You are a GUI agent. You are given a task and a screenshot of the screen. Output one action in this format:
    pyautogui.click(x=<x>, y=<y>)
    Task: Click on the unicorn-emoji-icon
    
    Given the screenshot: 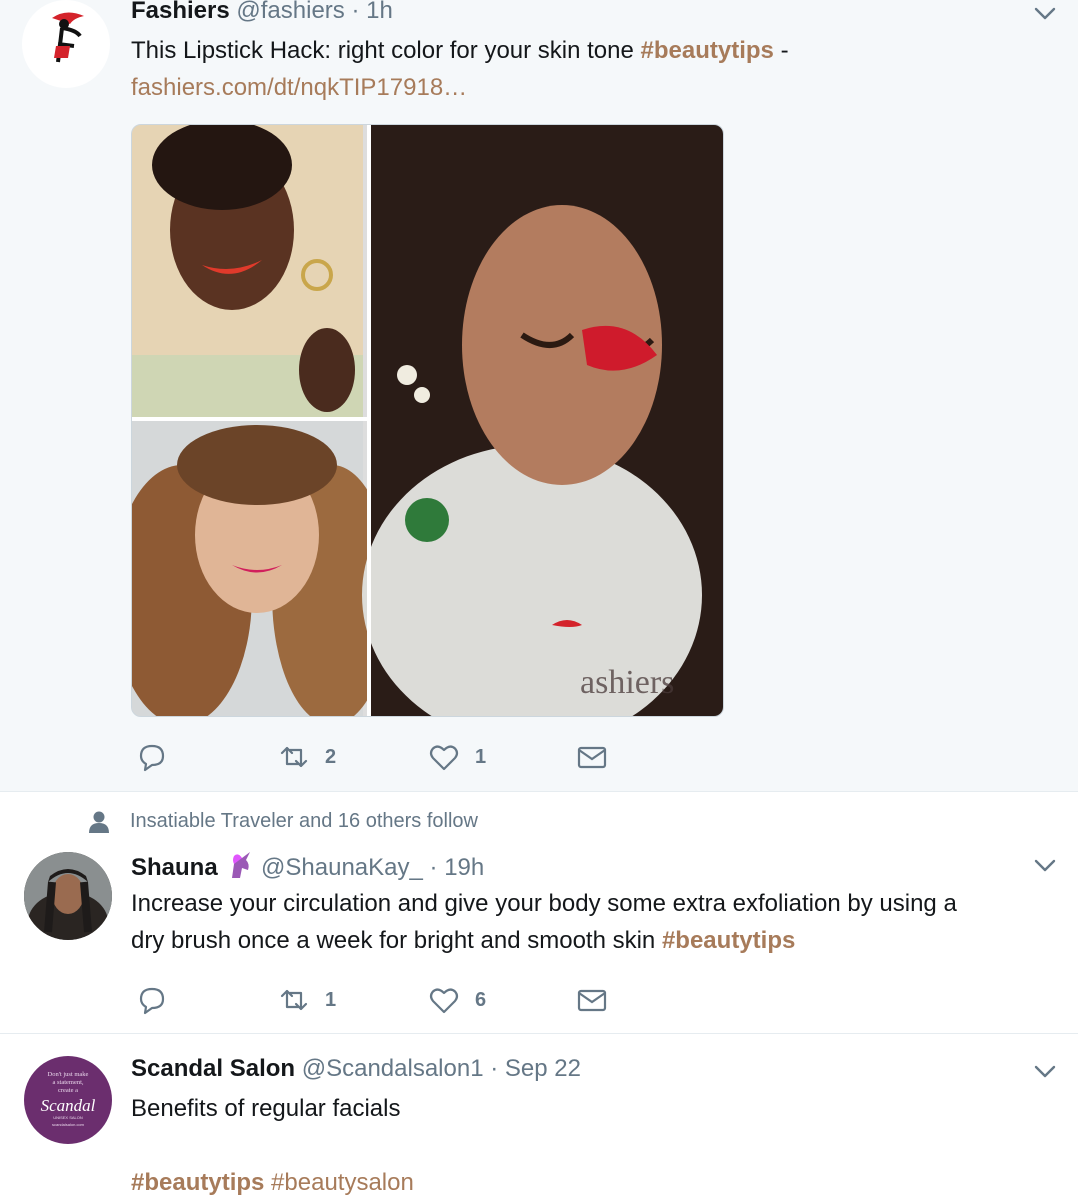 What is the action you would take?
    pyautogui.click(x=241, y=865)
    